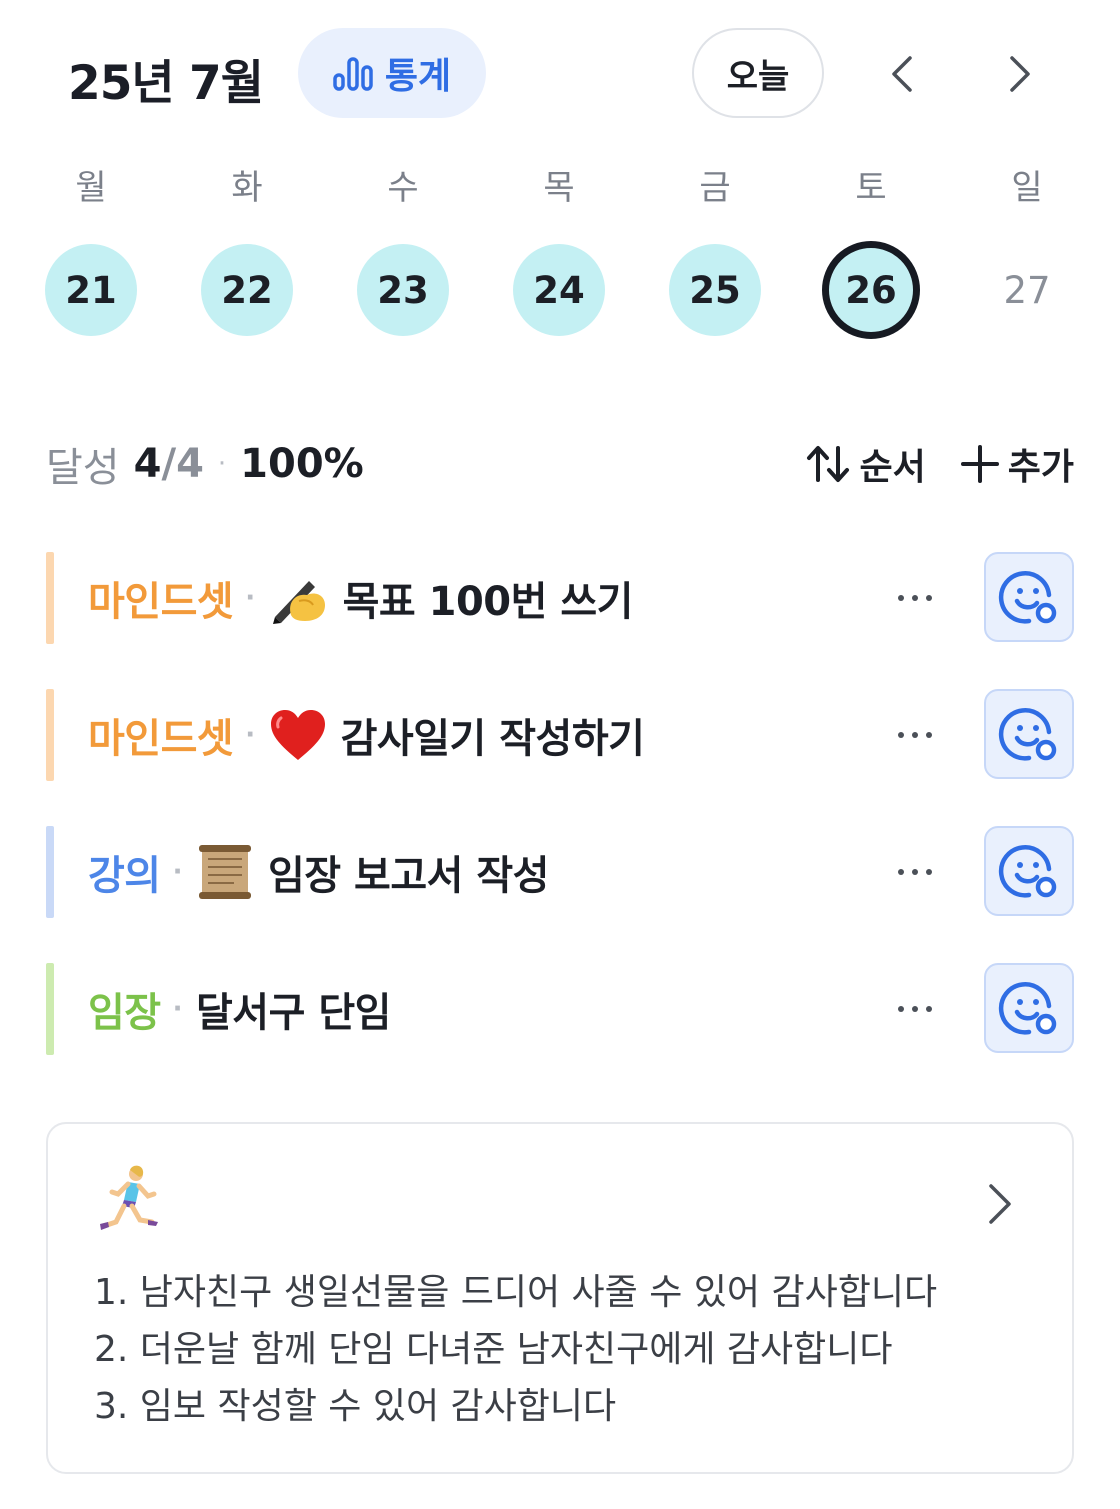  Describe the element at coordinates (493, 1349) in the screenshot. I see `memo-line: 2. 더운날 함께 단임 다녀준 남자친구에게 감사합니다` at that location.